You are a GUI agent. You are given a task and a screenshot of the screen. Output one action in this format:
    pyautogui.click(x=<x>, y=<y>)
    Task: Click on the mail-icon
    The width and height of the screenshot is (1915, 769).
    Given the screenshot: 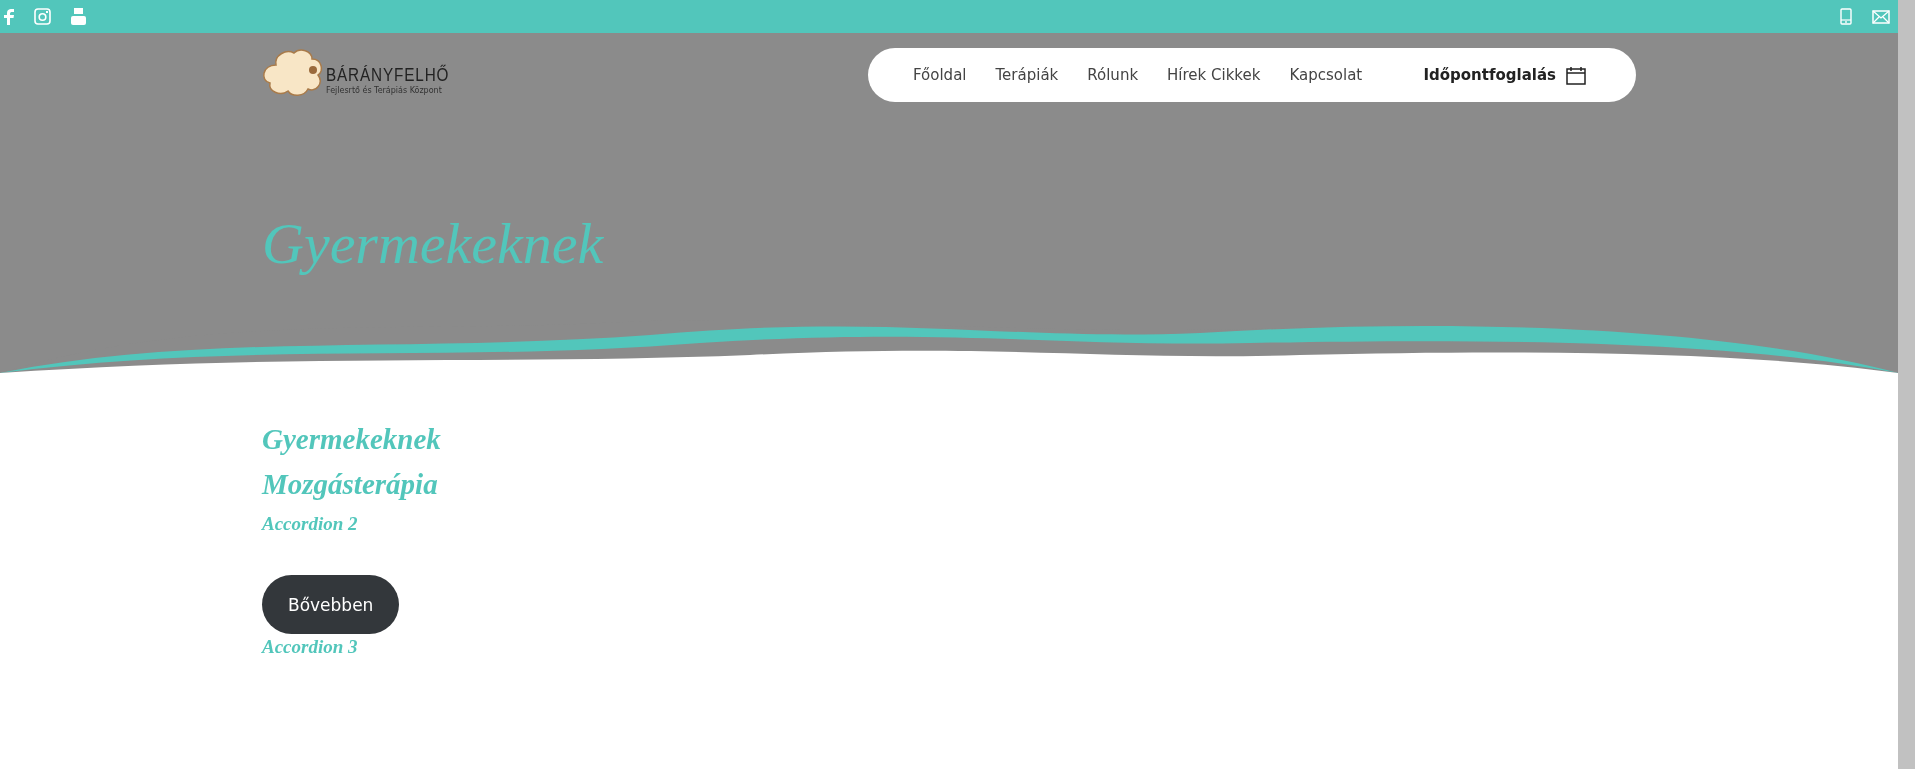 What is the action you would take?
    pyautogui.click(x=1881, y=16)
    